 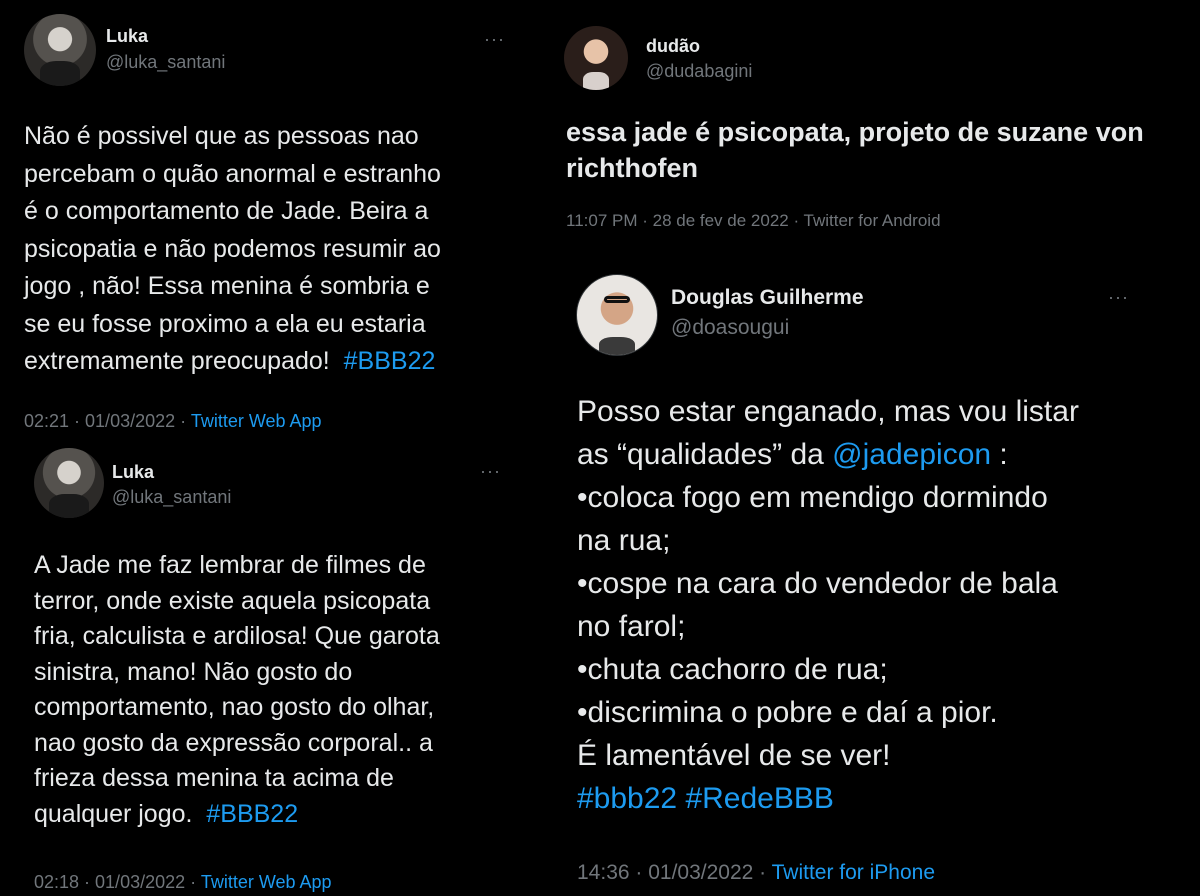 What do you see at coordinates (193, 671) in the screenshot?
I see `tweet-line: sinistra, mano! Não gosto do` at bounding box center [193, 671].